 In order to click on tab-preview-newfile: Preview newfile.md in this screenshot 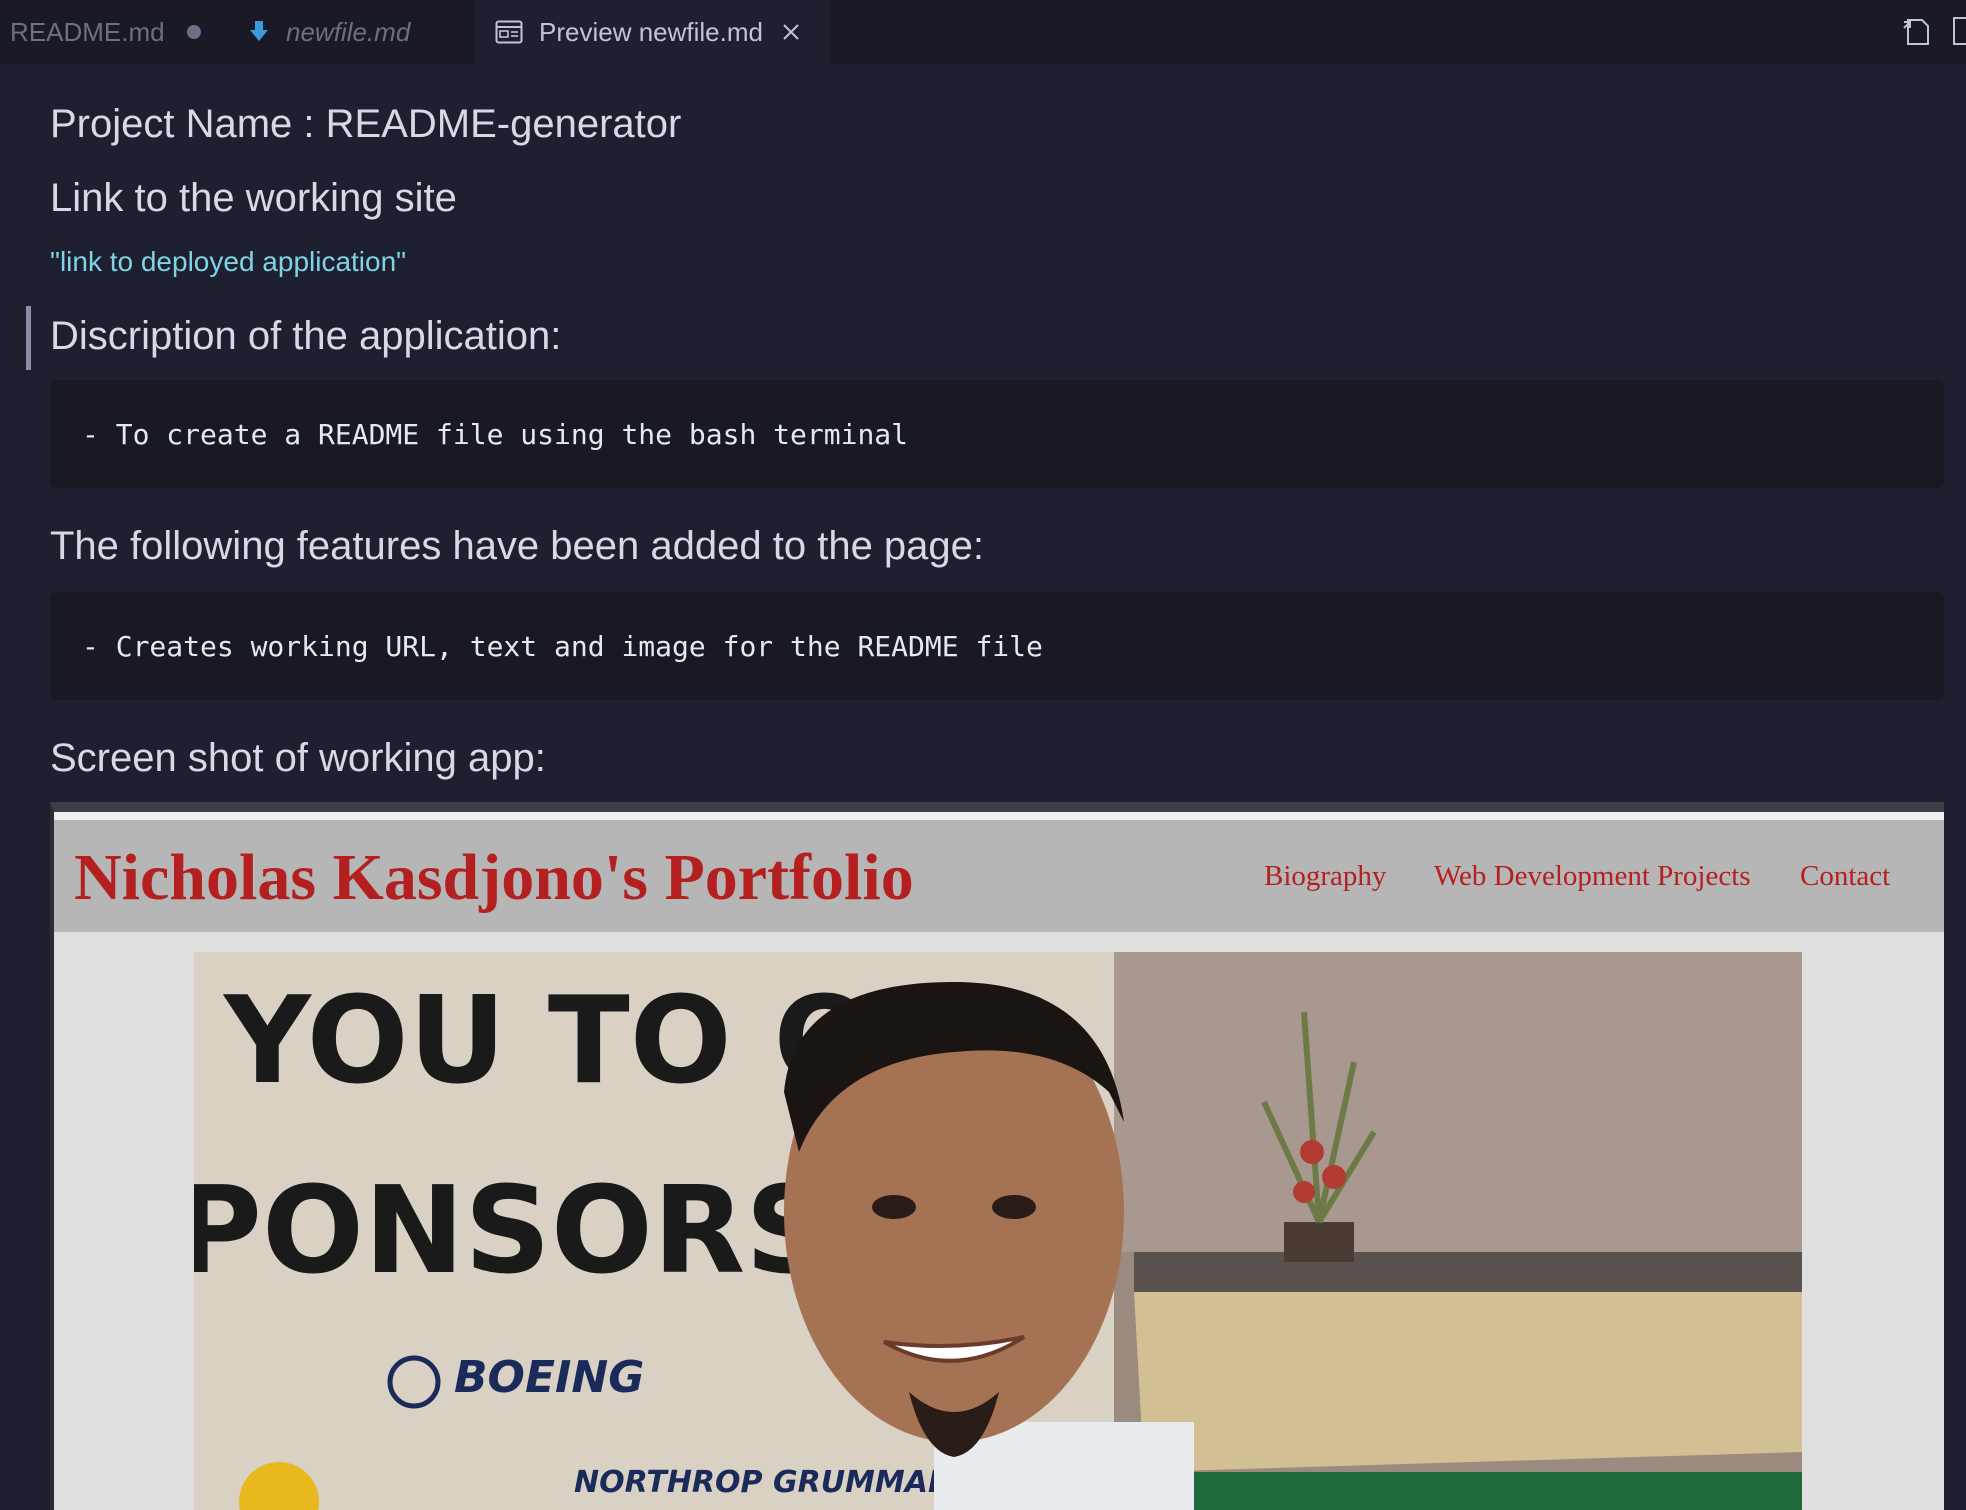, I will do `click(652, 32)`.